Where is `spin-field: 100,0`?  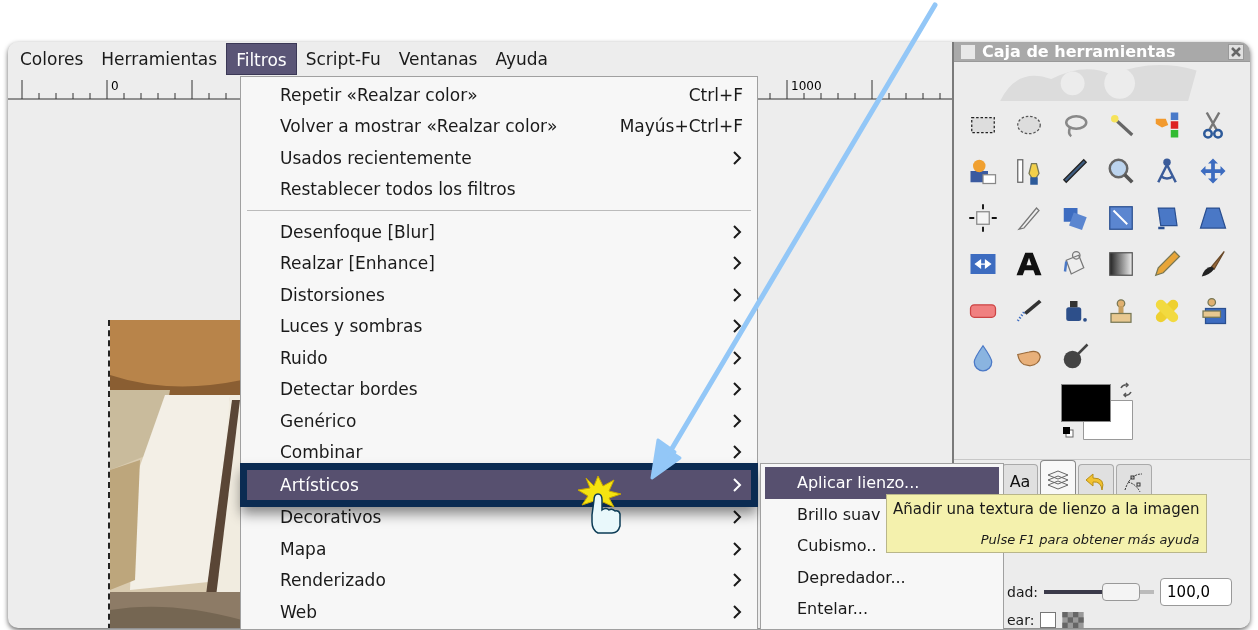
spin-field: 100,0 is located at coordinates (1196, 592).